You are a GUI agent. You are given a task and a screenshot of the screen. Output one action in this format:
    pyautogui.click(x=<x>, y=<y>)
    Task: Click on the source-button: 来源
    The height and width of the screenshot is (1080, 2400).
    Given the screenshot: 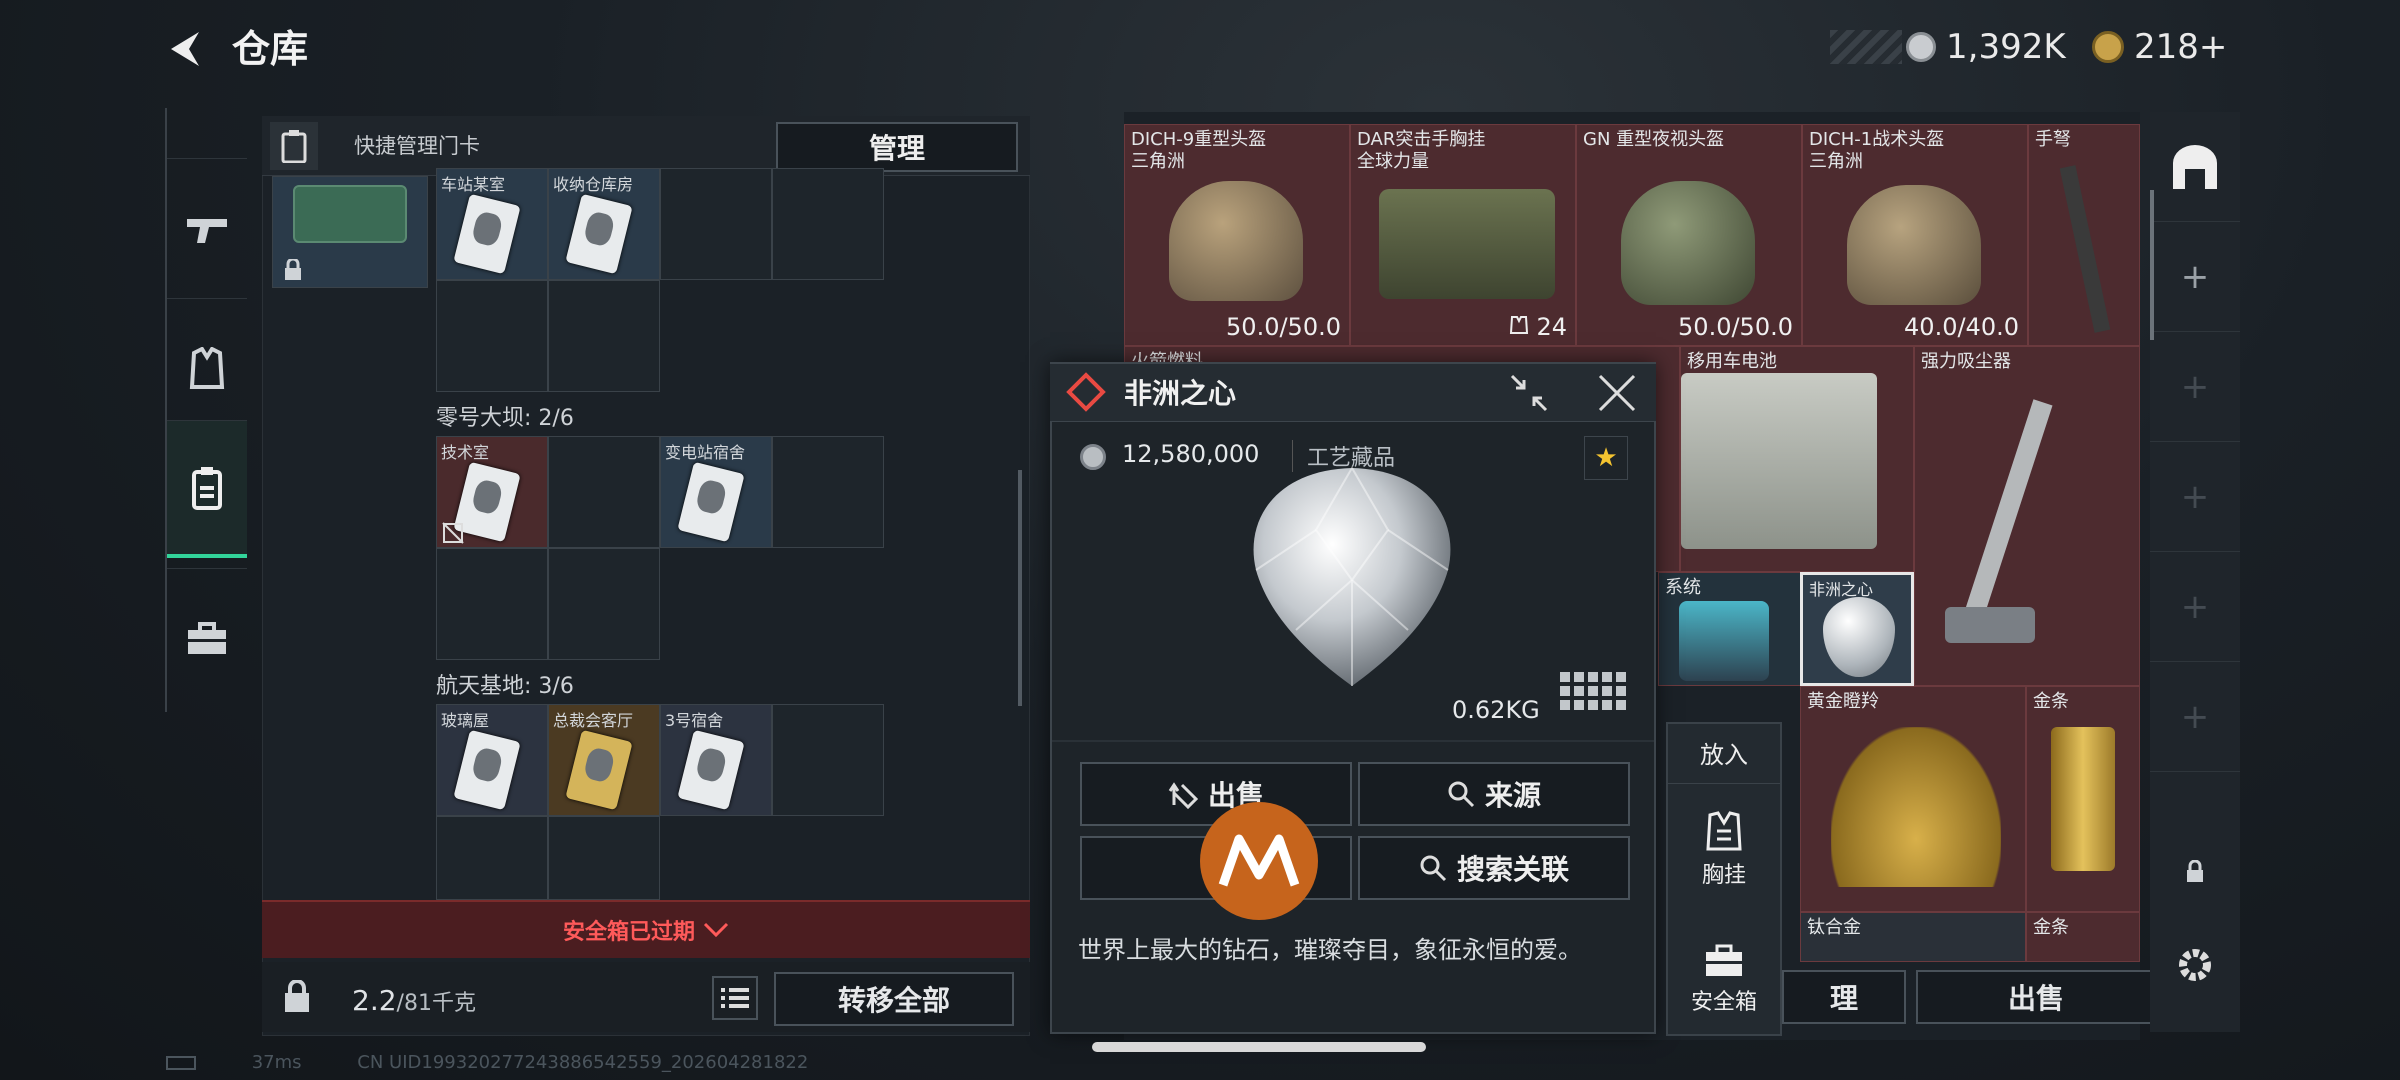 What is the action you would take?
    pyautogui.click(x=1494, y=794)
    